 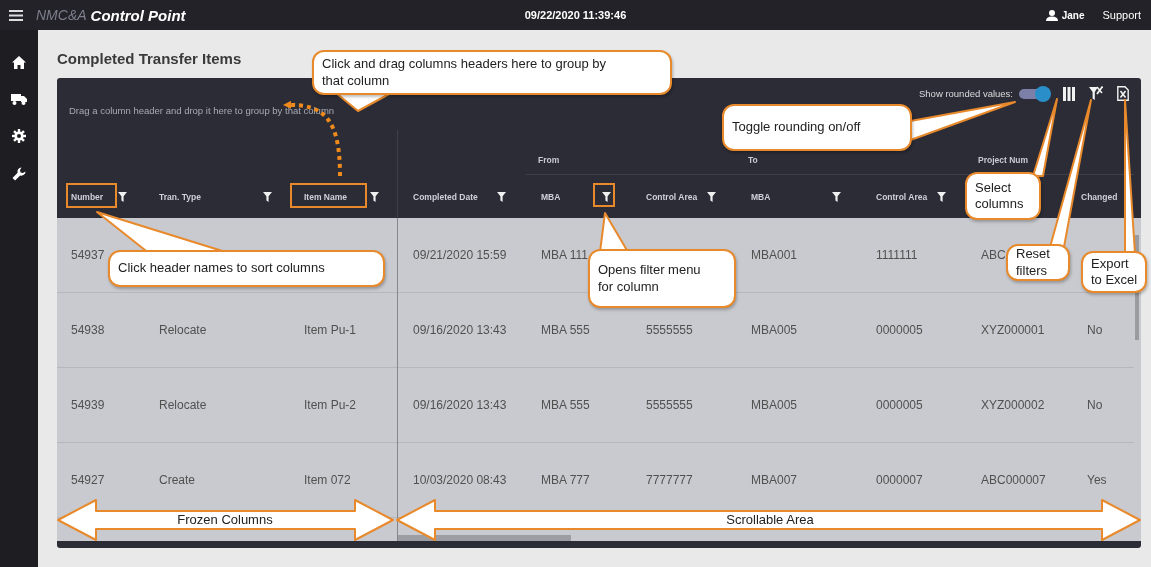 I want to click on table-cell: MBA001, so click(x=774, y=255).